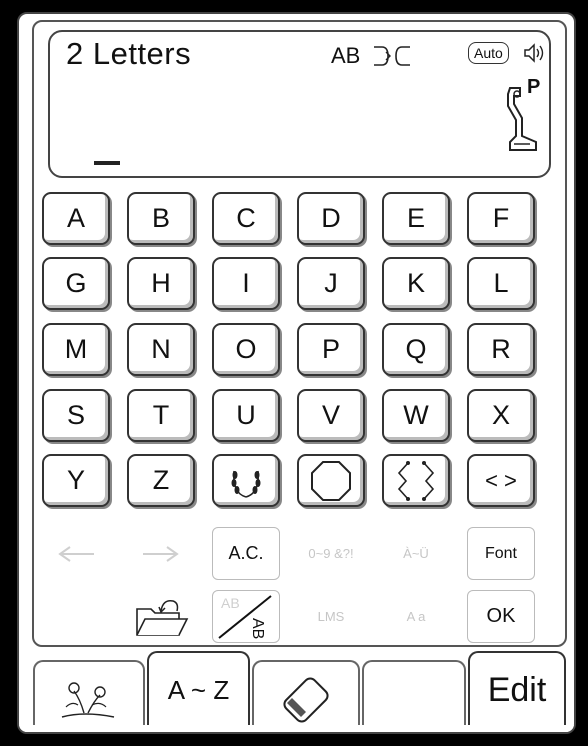 The image size is (588, 746). Describe the element at coordinates (161, 218) in the screenshot. I see `key-b: B` at that location.